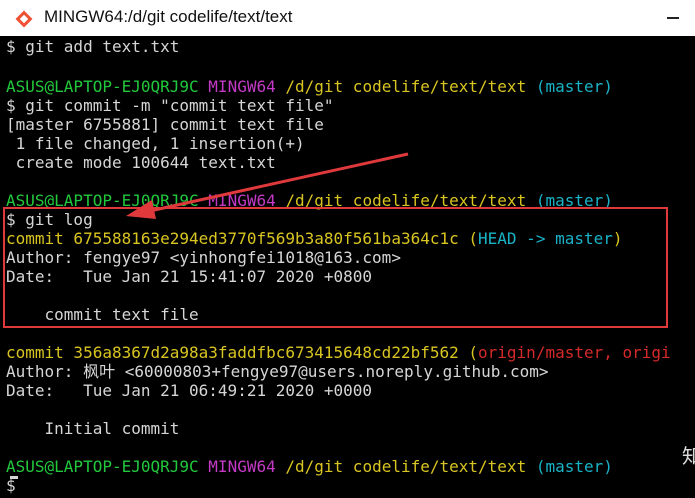 The width and height of the screenshot is (695, 498). What do you see at coordinates (93, 46) in the screenshot?
I see `terminal-line-git-add: $ git add text.txt` at bounding box center [93, 46].